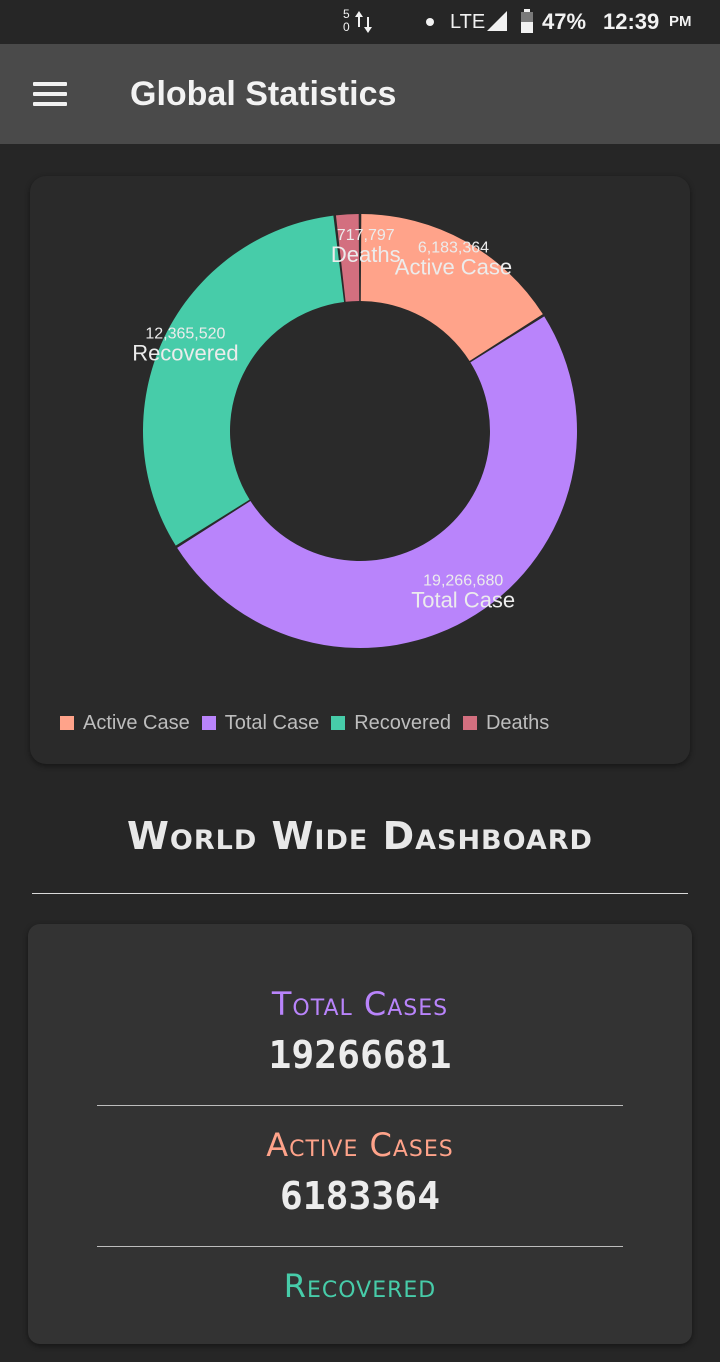 Image resolution: width=720 pixels, height=1362 pixels. I want to click on data-up-count: 5, so click(346, 14).